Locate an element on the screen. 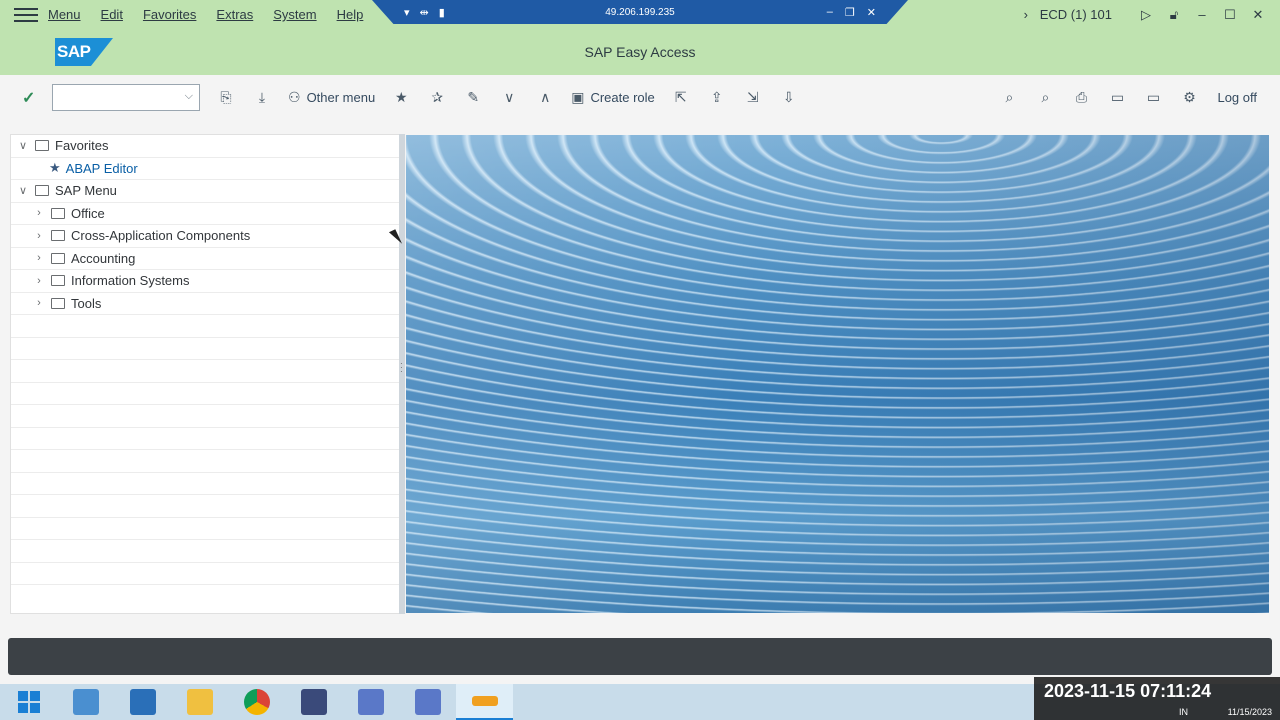 This screenshot has height=720, width=1280. log-off-button: Log off is located at coordinates (1237, 97).